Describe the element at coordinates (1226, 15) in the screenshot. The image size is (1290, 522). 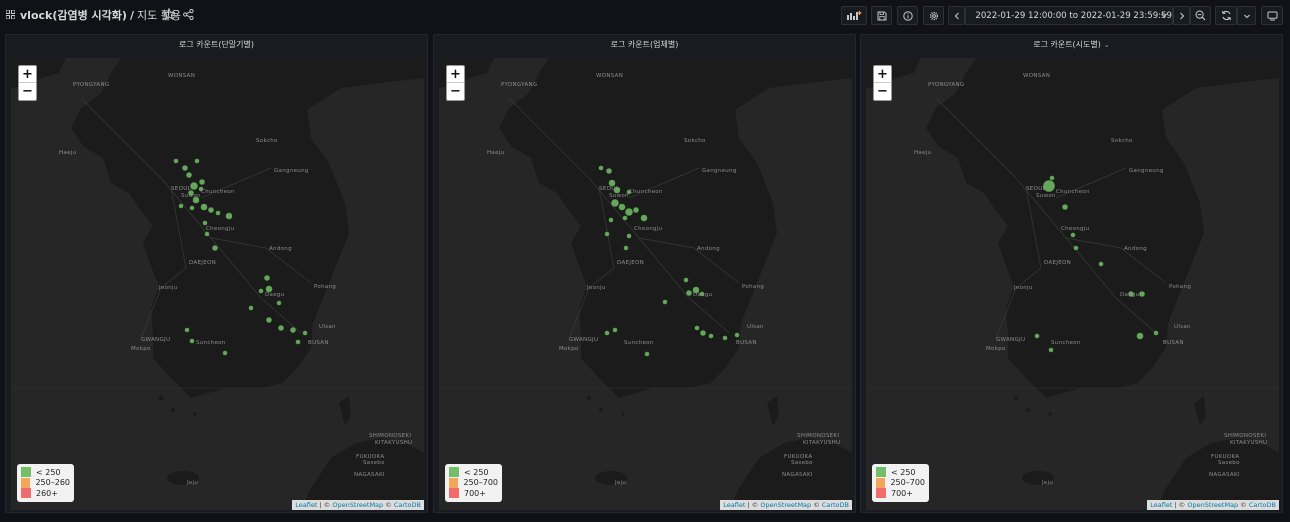
I see `refresh-button` at that location.